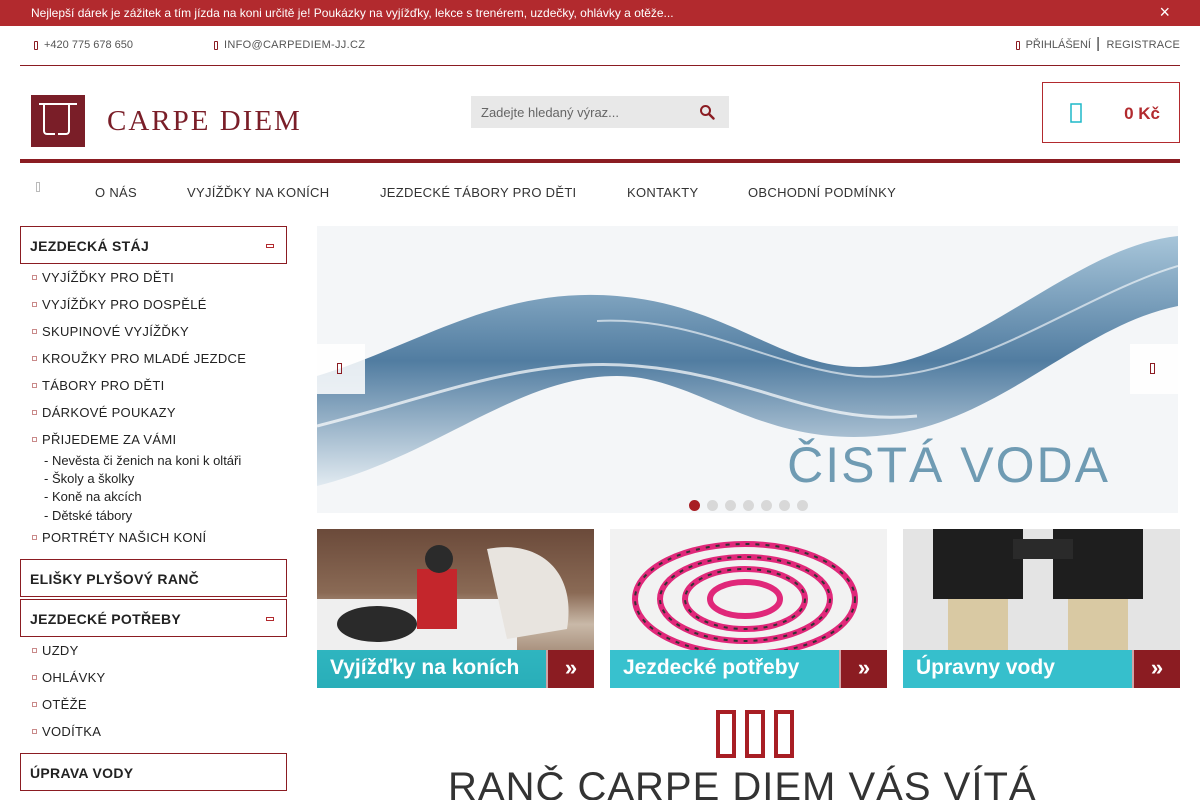  What do you see at coordinates (106, 619) in the screenshot?
I see `category-title: JEZDECKÉ POTŘEBY` at bounding box center [106, 619].